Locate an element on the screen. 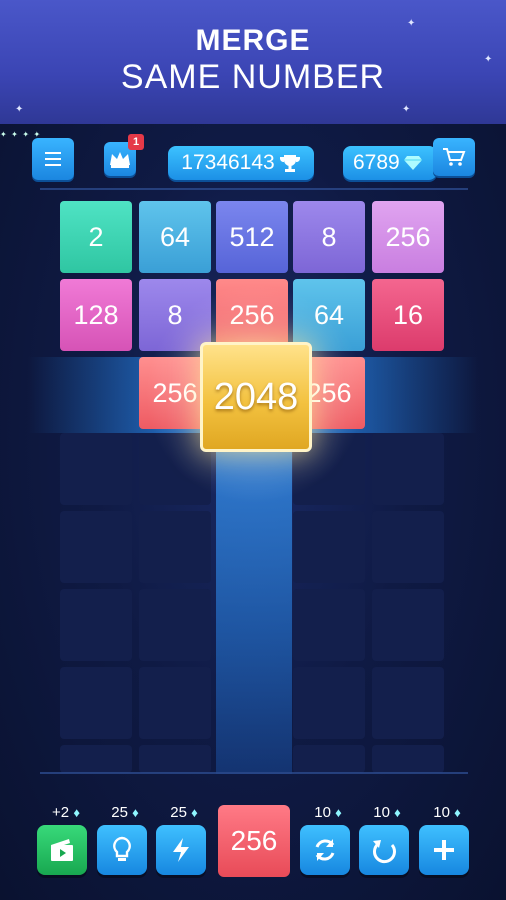 This screenshot has width=506, height=900. tile: 64 is located at coordinates (175, 237).